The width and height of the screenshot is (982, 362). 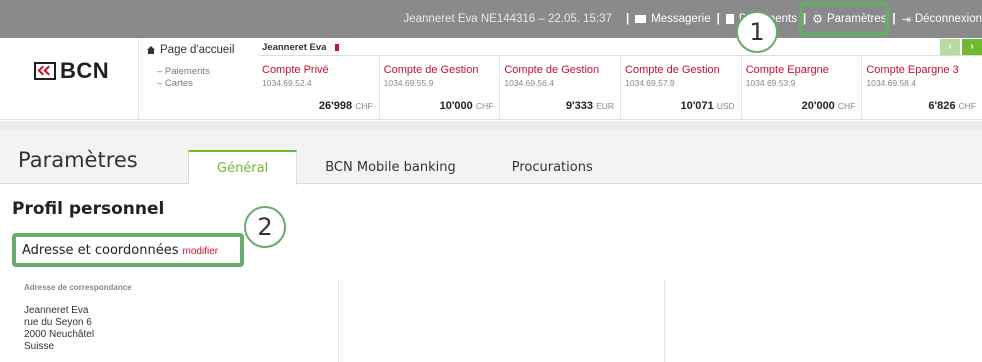 I want to click on document-icon, so click(x=729, y=19).